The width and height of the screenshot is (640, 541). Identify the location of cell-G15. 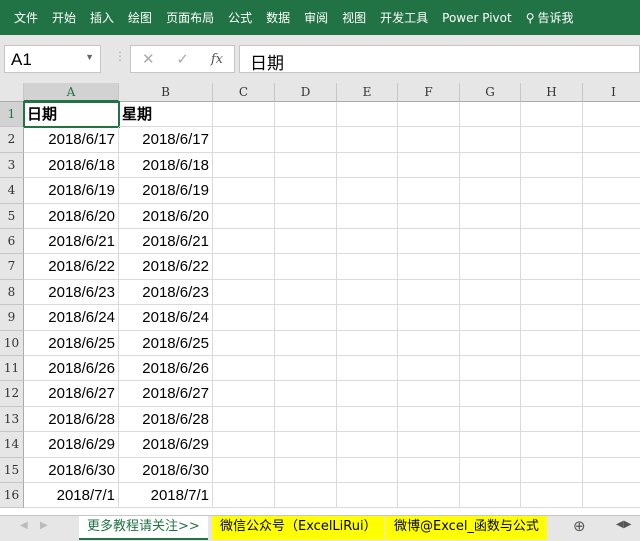
(490, 470).